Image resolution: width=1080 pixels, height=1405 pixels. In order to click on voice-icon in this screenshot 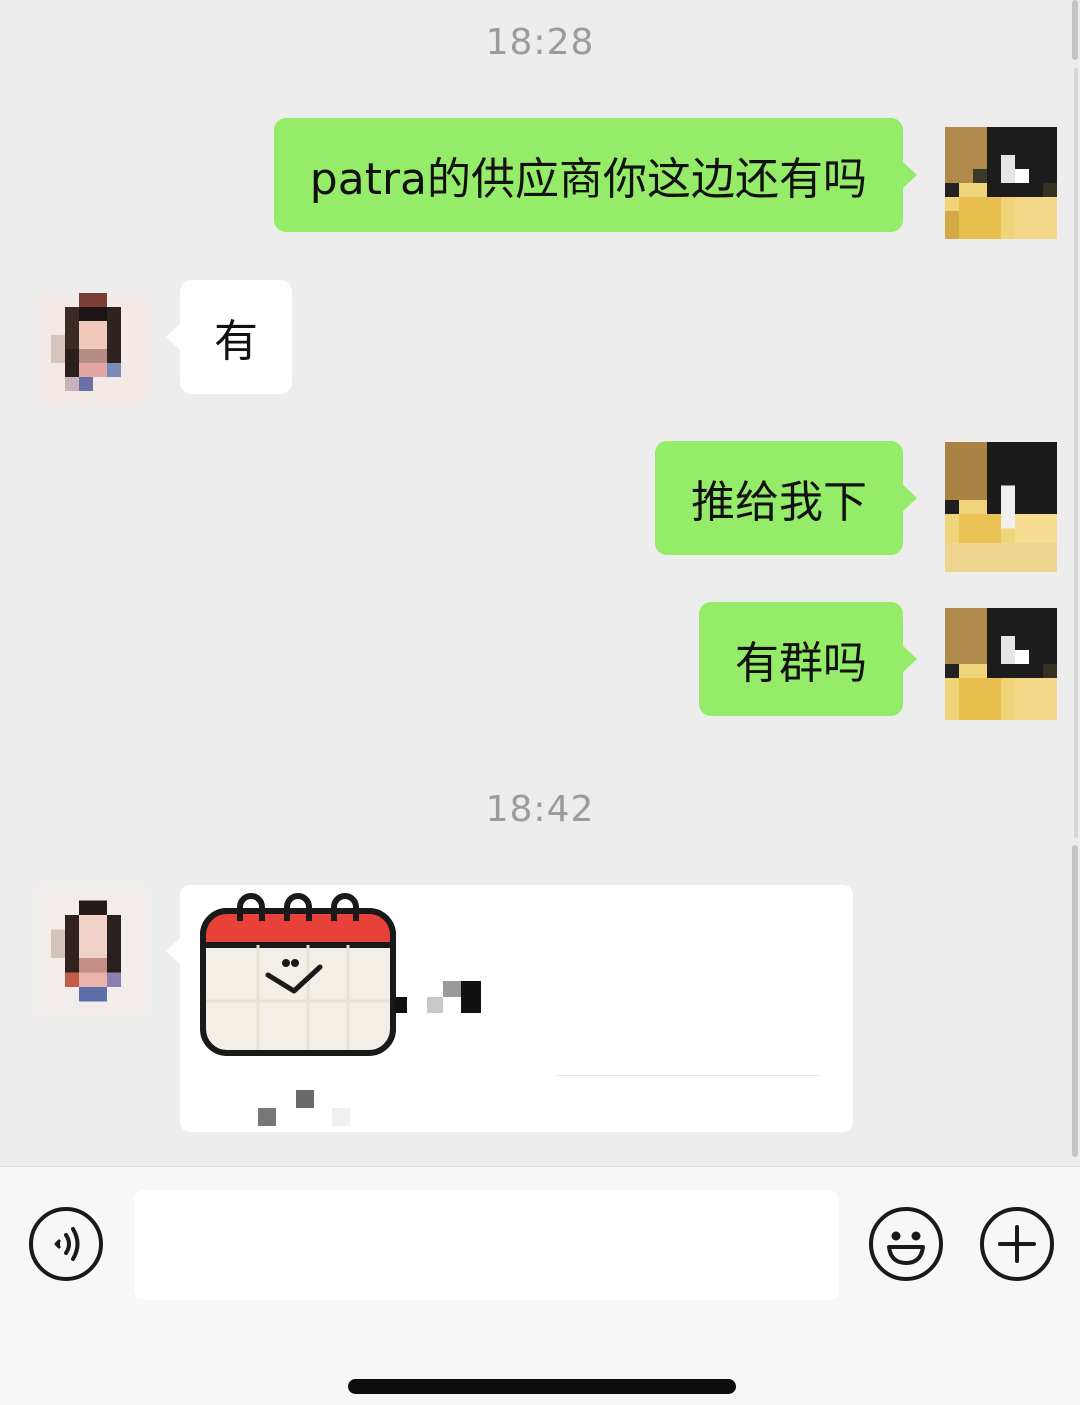, I will do `click(67, 1244)`.